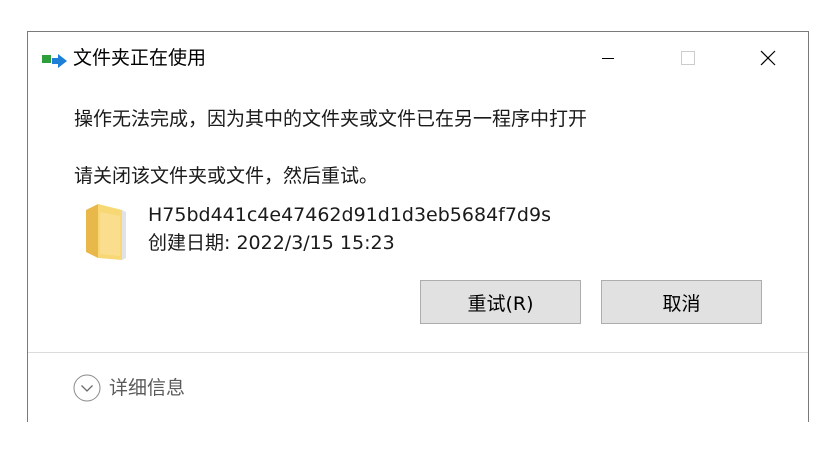  What do you see at coordinates (418, 58) in the screenshot?
I see `title-bar: 文件夹正在使用` at bounding box center [418, 58].